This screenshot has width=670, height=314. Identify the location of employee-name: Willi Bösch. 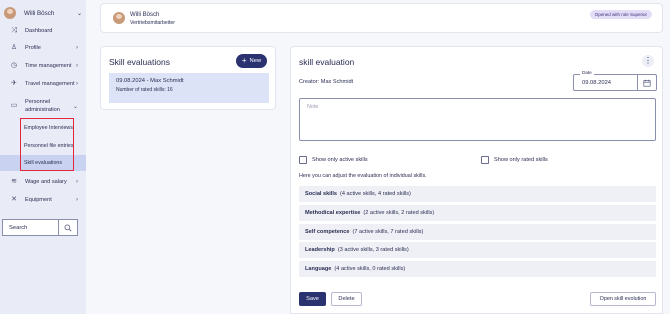
(145, 15).